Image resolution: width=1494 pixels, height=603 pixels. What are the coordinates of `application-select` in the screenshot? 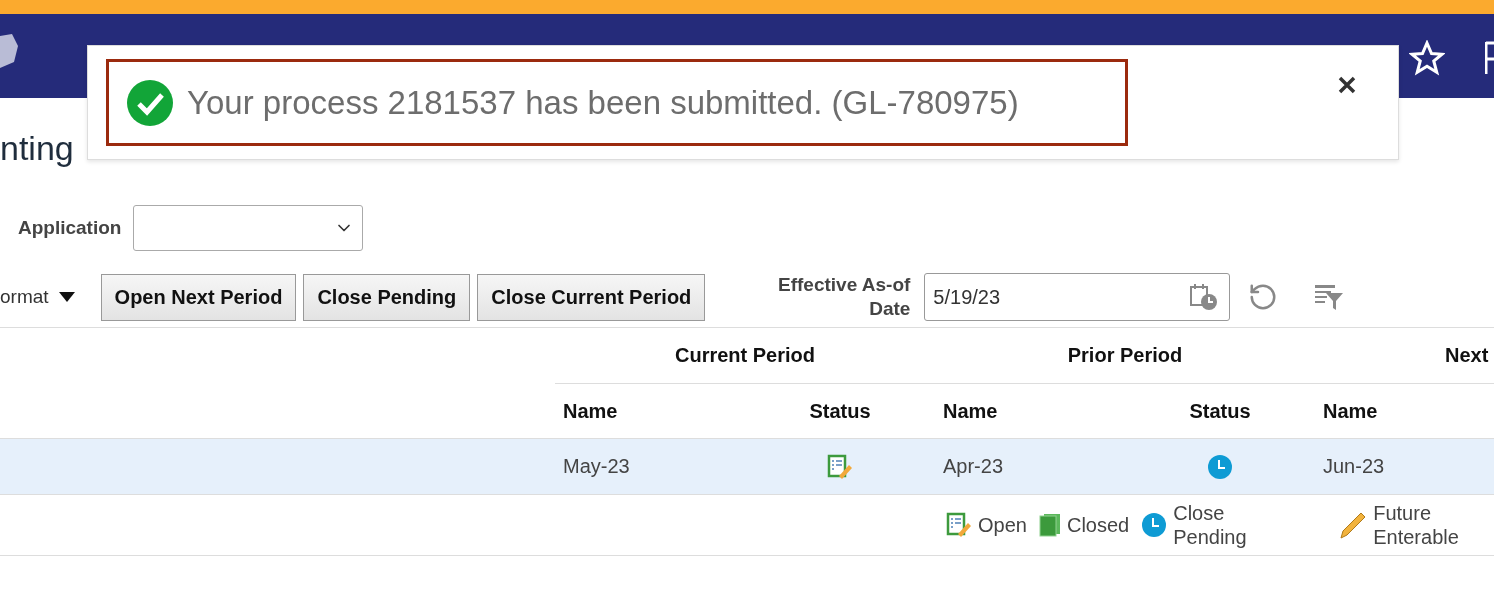 It's located at (248, 228).